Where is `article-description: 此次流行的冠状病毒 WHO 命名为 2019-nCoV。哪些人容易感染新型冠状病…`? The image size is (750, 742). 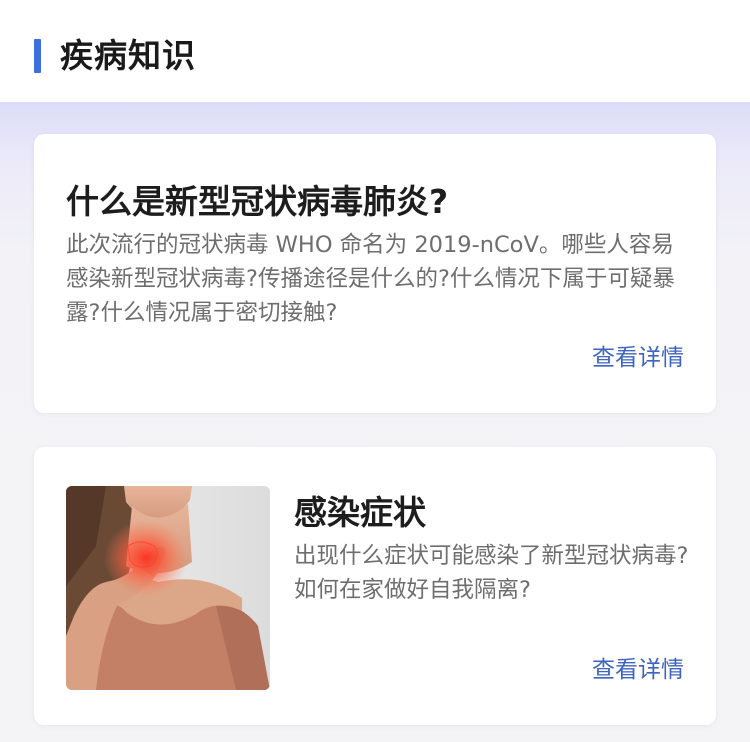 article-description: 此次流行的冠状病毒 WHO 命名为 2019-nCoV。哪些人容易感染新型冠状病… is located at coordinates (370, 279).